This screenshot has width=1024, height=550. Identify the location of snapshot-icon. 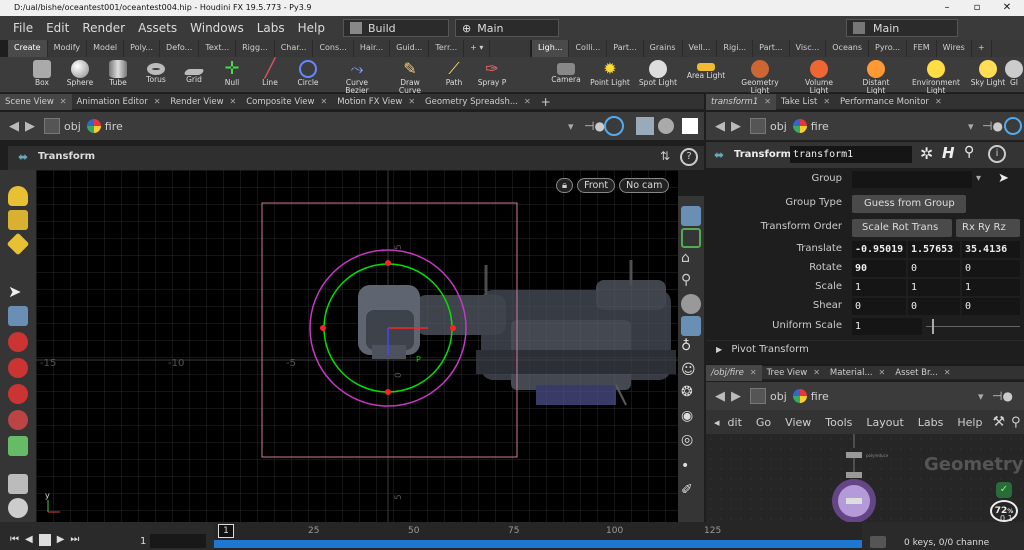
(666, 126).